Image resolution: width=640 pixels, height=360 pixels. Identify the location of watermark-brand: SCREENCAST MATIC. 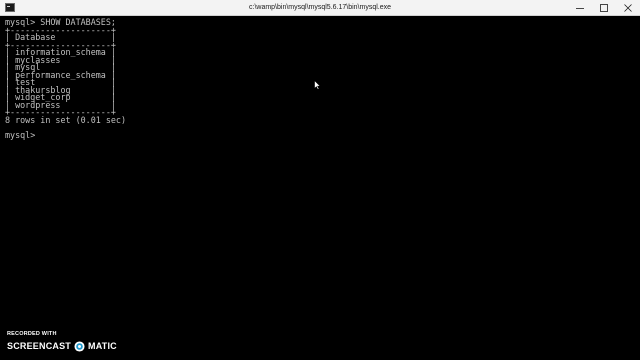
(62, 346).